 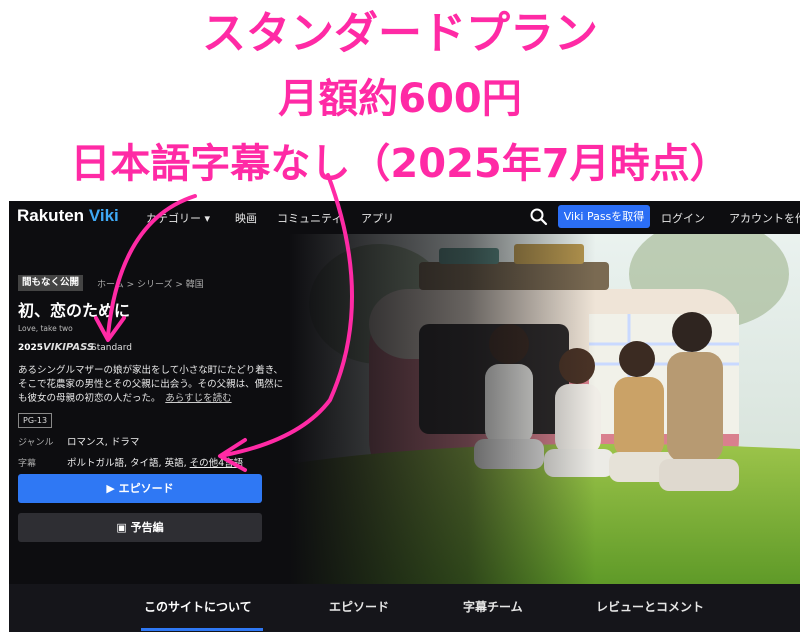 What do you see at coordinates (51, 215) in the screenshot?
I see `logo-rakuten-text: Rakuten` at bounding box center [51, 215].